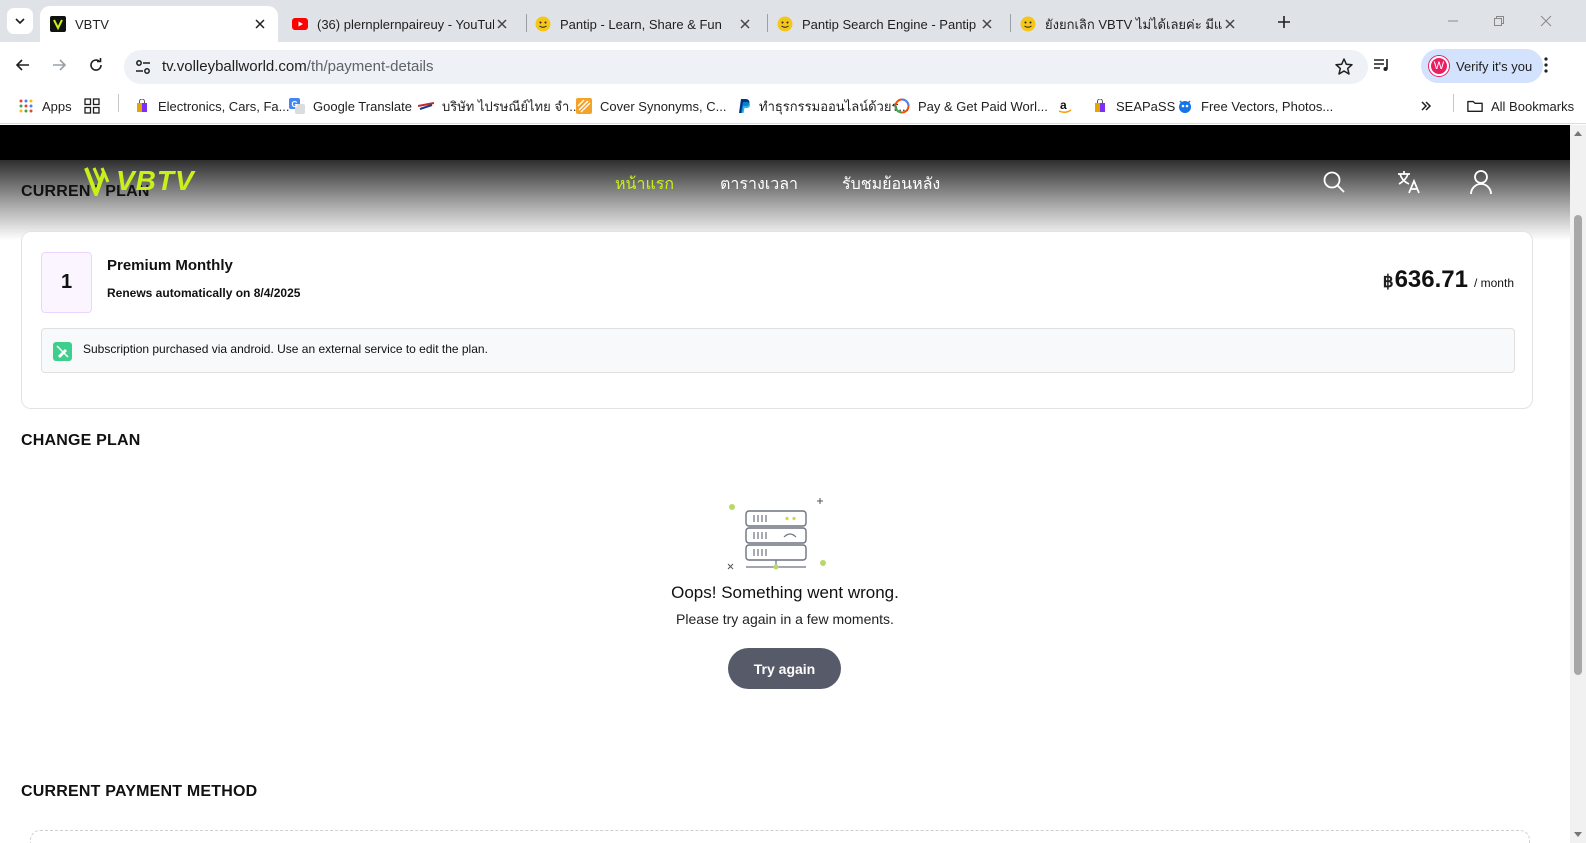 This screenshot has height=843, width=1586. What do you see at coordinates (20, 21) in the screenshot?
I see `tab-search-button` at bounding box center [20, 21].